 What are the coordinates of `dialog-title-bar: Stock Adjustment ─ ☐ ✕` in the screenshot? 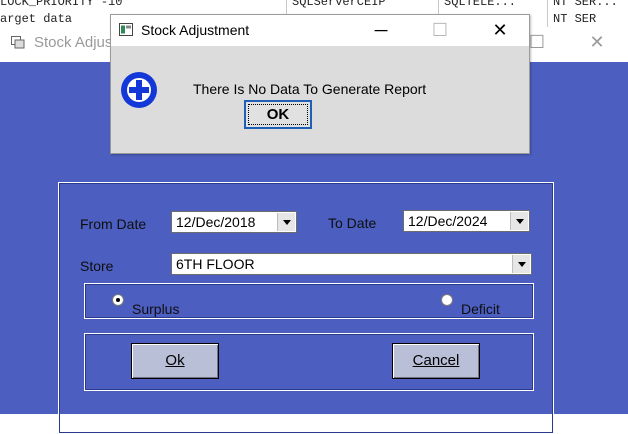 It's located at (320, 30).